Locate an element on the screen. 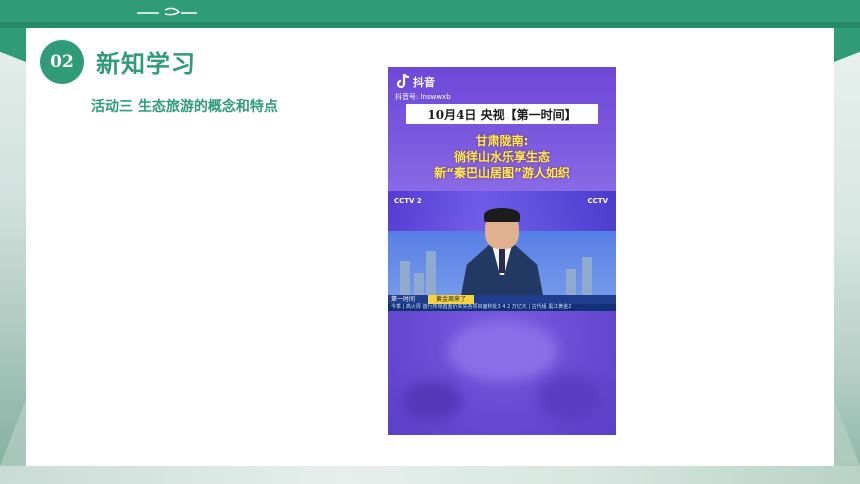  program-name: 第一时间 is located at coordinates (403, 299).